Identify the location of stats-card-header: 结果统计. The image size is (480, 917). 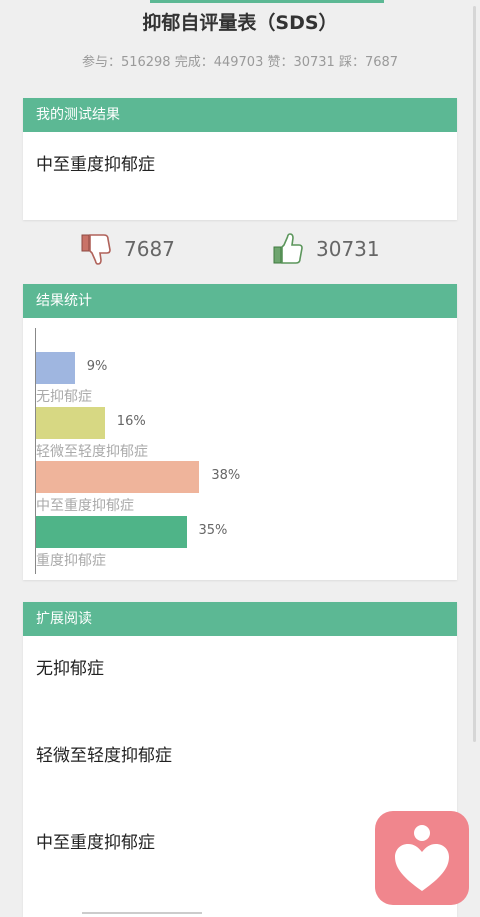
(240, 301).